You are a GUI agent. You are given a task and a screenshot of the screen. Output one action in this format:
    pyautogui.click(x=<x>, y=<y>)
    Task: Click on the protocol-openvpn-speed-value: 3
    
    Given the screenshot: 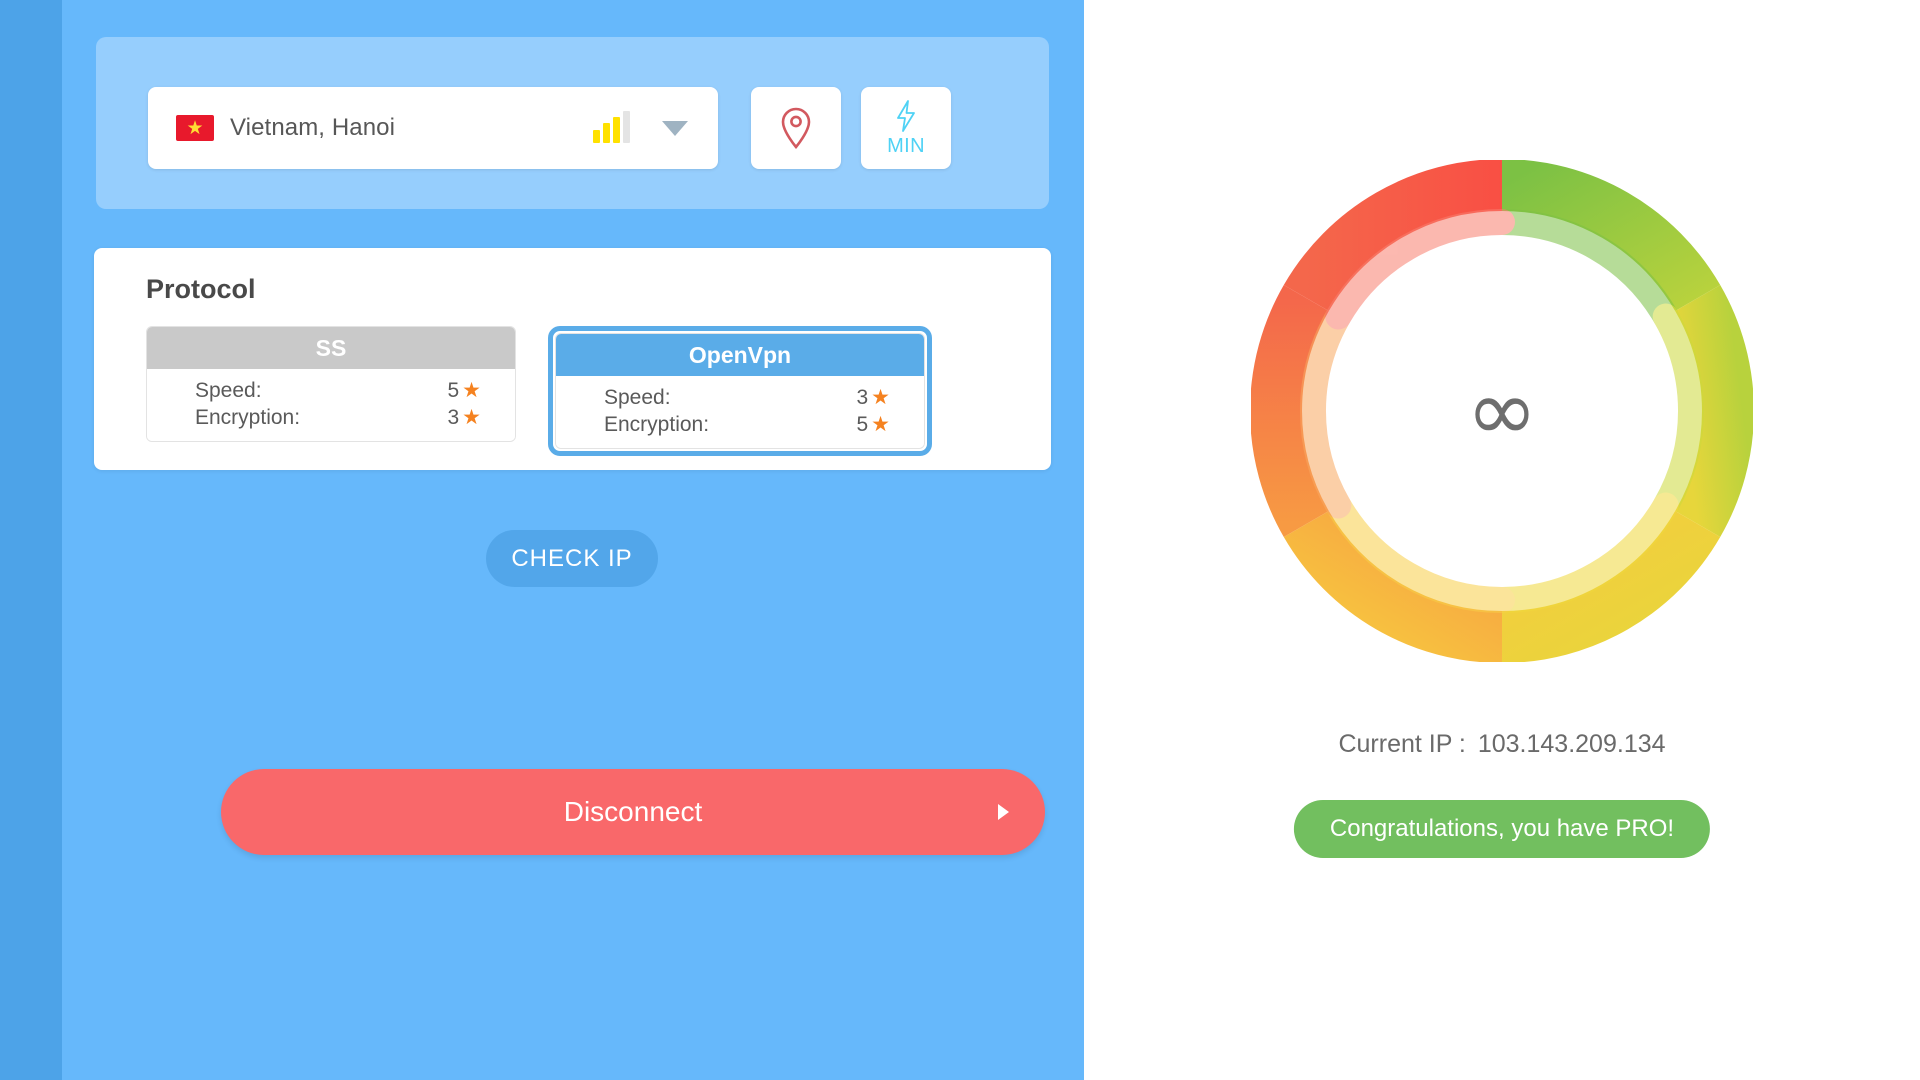 What is the action you would take?
    pyautogui.click(x=862, y=397)
    